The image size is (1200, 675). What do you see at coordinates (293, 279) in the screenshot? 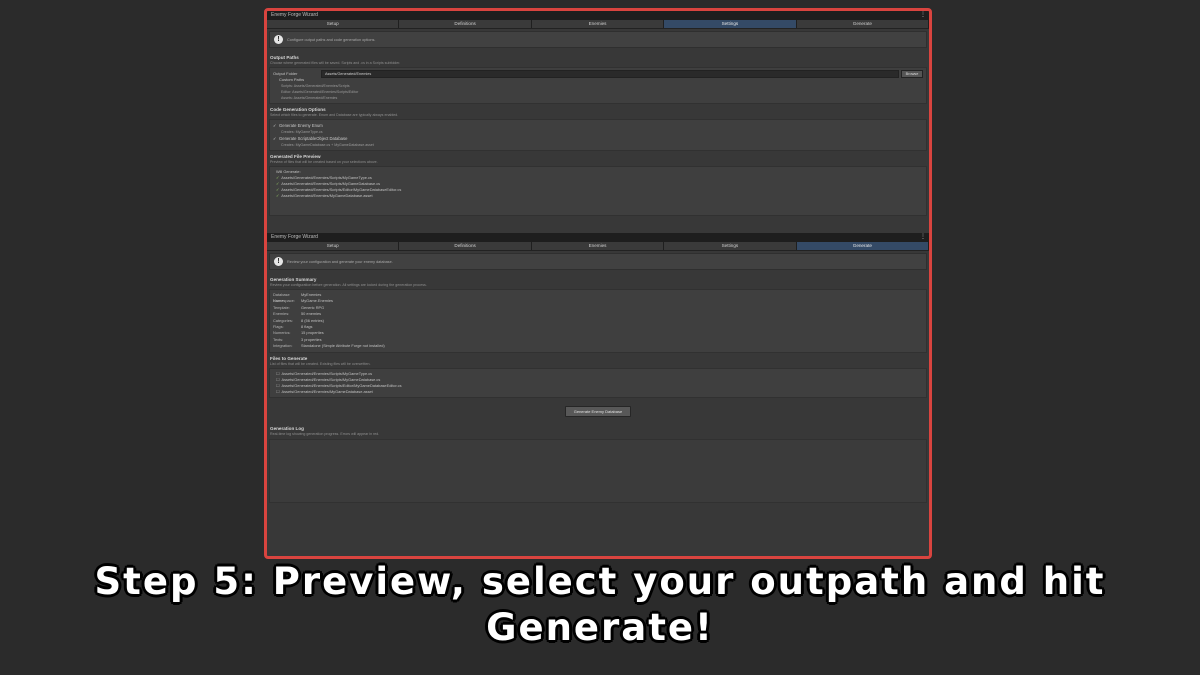
I see `summary-title: Generation Summary` at bounding box center [293, 279].